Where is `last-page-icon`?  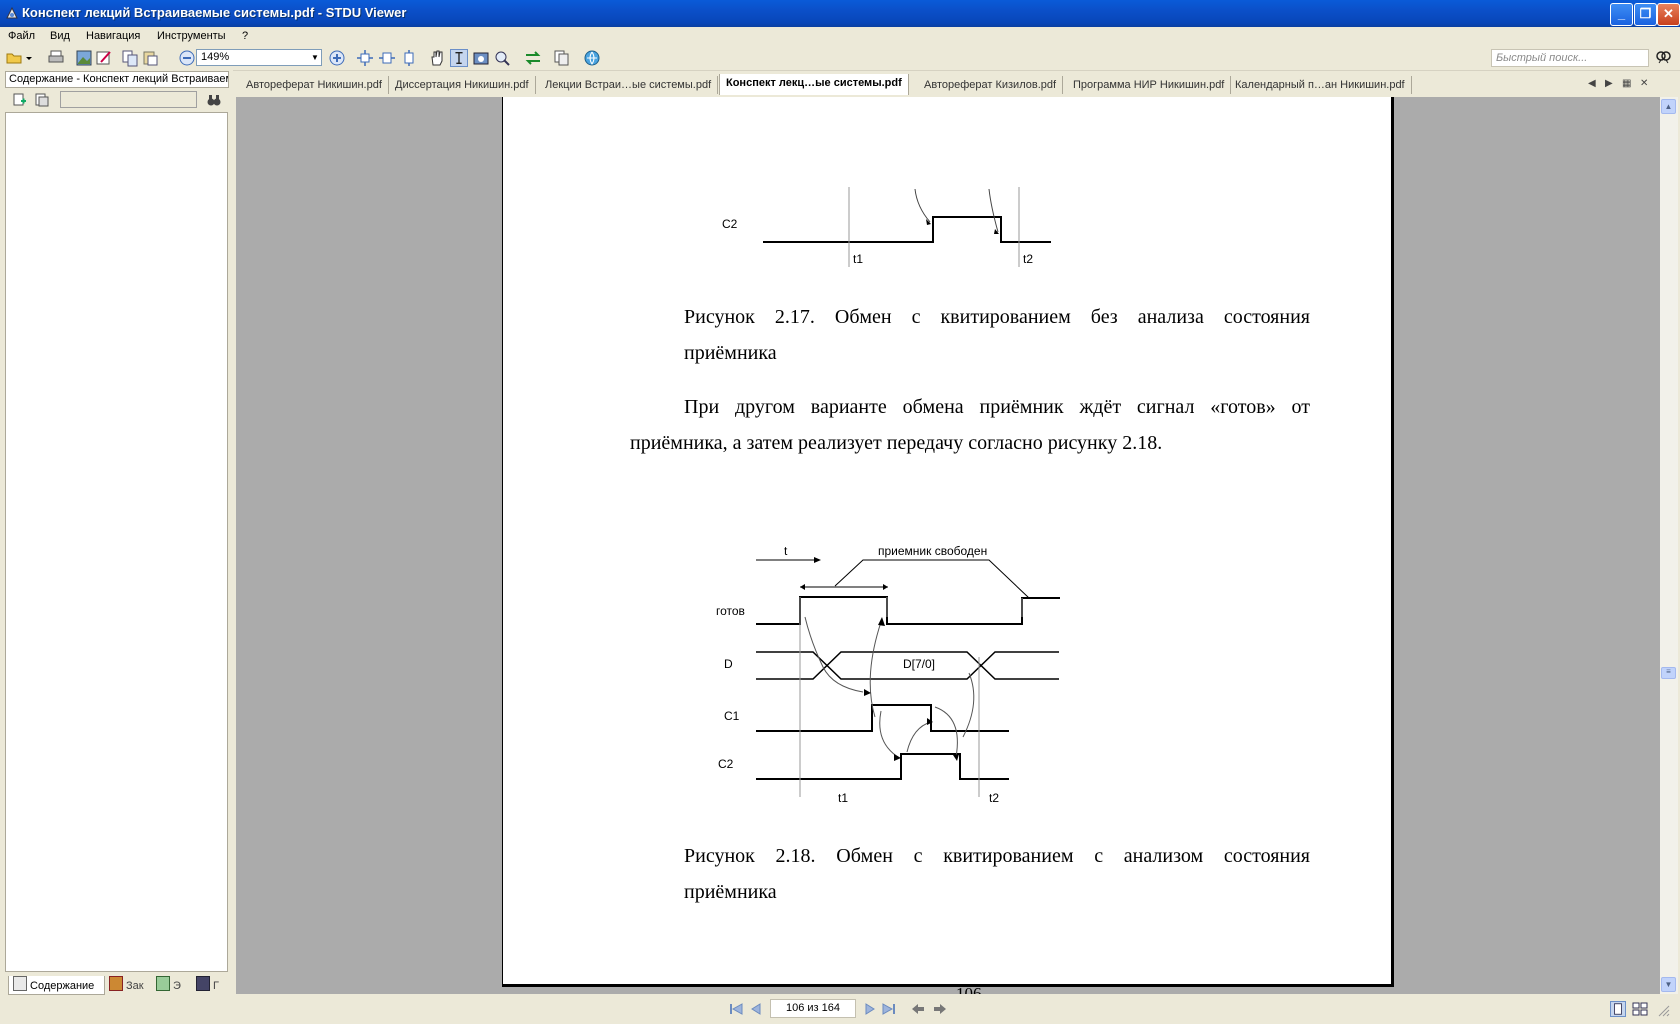 last-page-icon is located at coordinates (889, 1009).